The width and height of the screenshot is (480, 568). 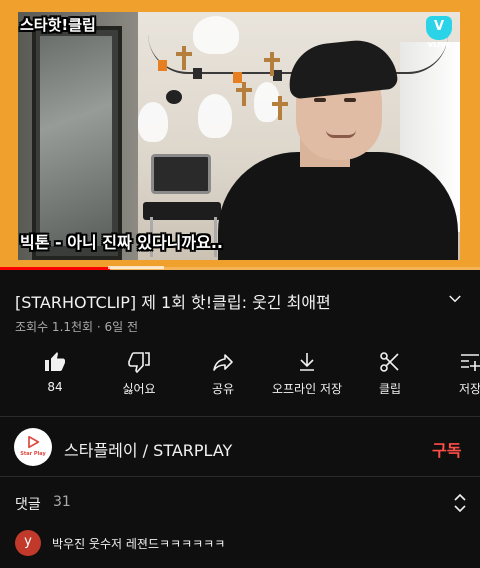 I want to click on thumb-up-icon, so click(x=55, y=361).